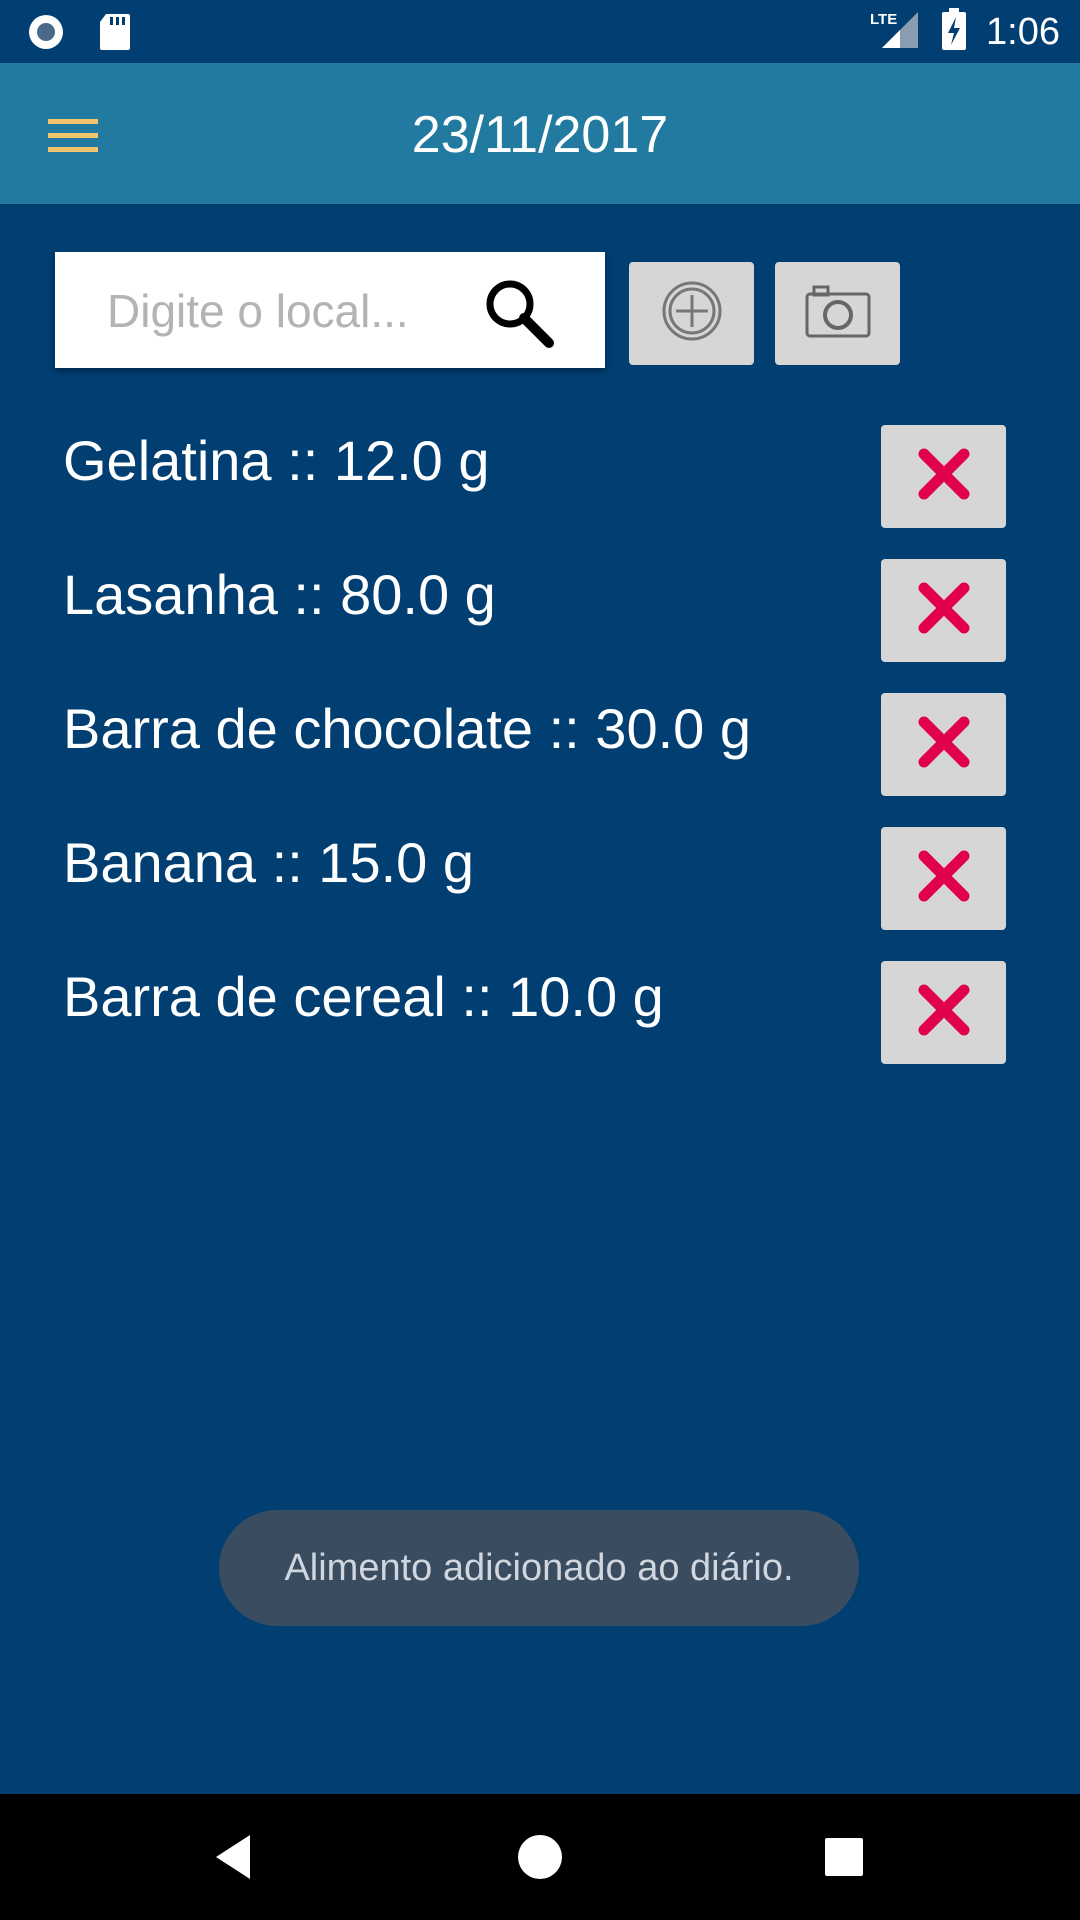 This screenshot has width=1080, height=1920. I want to click on search-input, so click(307, 311).